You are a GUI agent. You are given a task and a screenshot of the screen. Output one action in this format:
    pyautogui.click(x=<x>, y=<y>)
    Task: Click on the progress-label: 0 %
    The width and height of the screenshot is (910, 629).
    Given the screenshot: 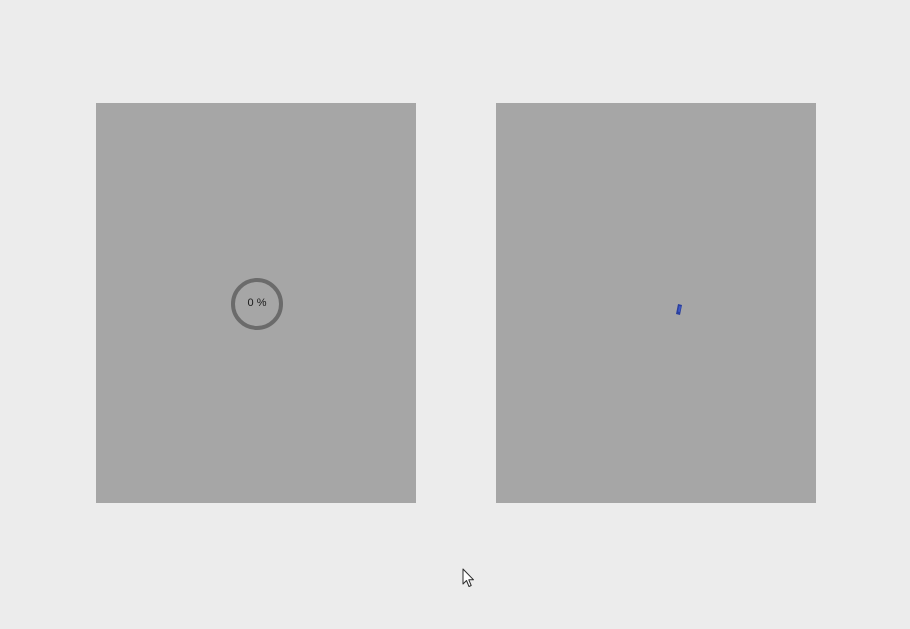 What is the action you would take?
    pyautogui.click(x=257, y=302)
    